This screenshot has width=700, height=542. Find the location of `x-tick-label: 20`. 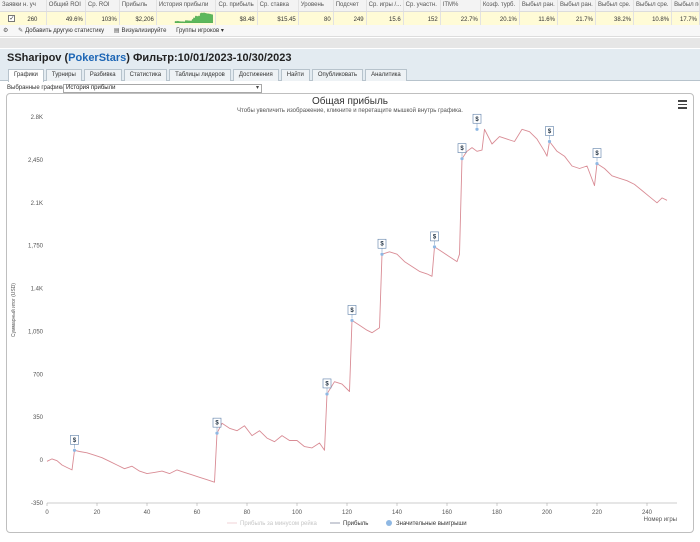

x-tick-label: 20 is located at coordinates (97, 513).